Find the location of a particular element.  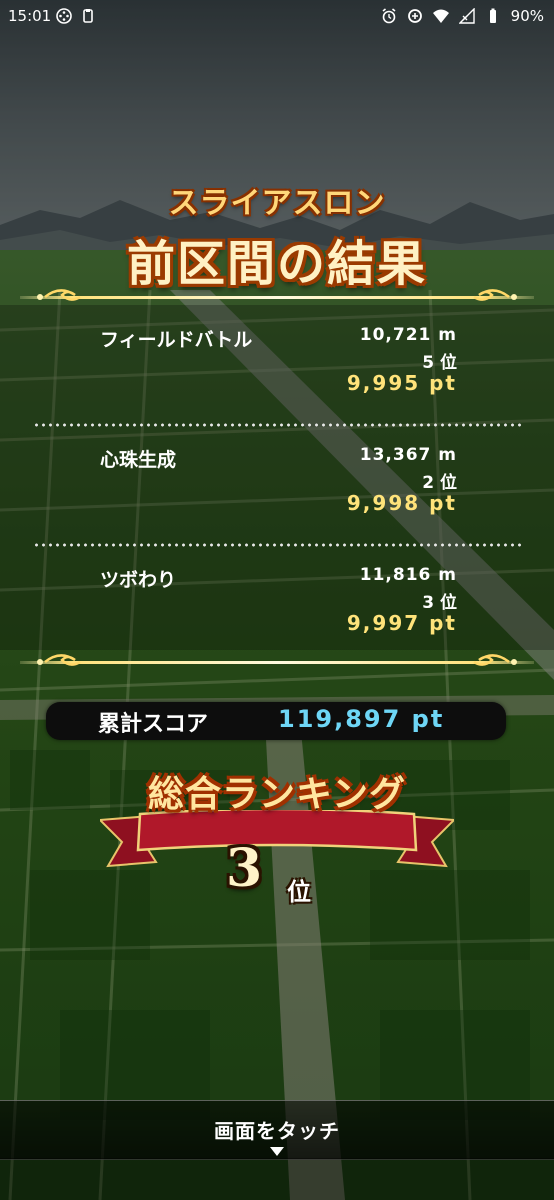

bottom-ornament-divider is located at coordinates (277, 660).